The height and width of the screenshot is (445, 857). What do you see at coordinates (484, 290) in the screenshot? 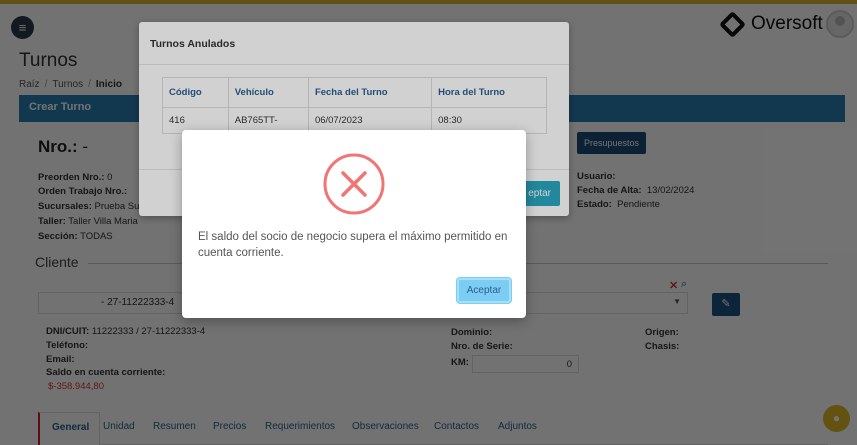
I see `alert-accept-button: Aceptar` at bounding box center [484, 290].